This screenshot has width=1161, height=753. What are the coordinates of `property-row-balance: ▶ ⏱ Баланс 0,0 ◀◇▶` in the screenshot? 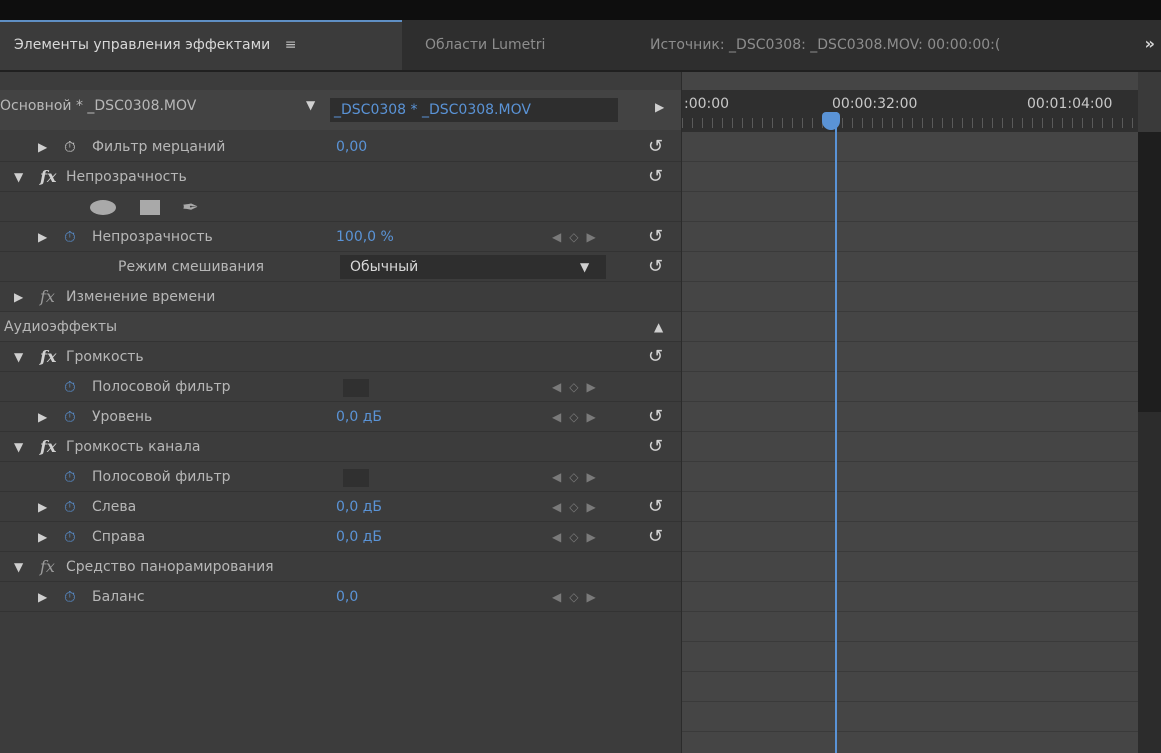 It's located at (340, 597).